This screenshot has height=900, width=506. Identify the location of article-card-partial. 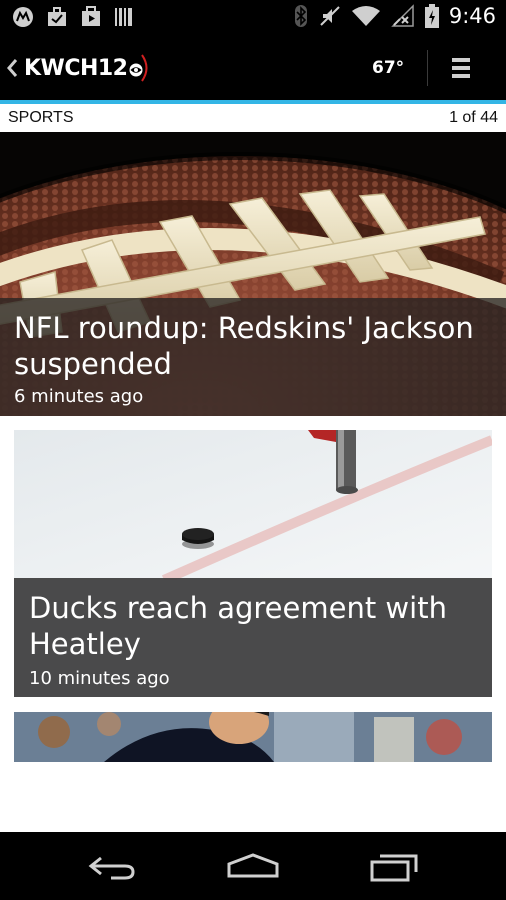
(253, 737).